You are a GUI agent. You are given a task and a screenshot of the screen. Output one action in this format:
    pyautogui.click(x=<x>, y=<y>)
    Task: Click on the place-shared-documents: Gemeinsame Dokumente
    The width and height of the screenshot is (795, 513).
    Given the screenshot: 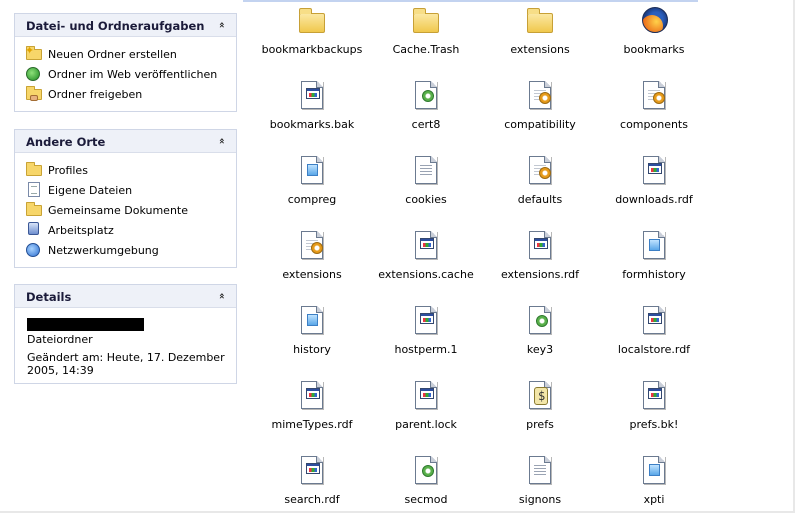 What is the action you would take?
    pyautogui.click(x=130, y=210)
    